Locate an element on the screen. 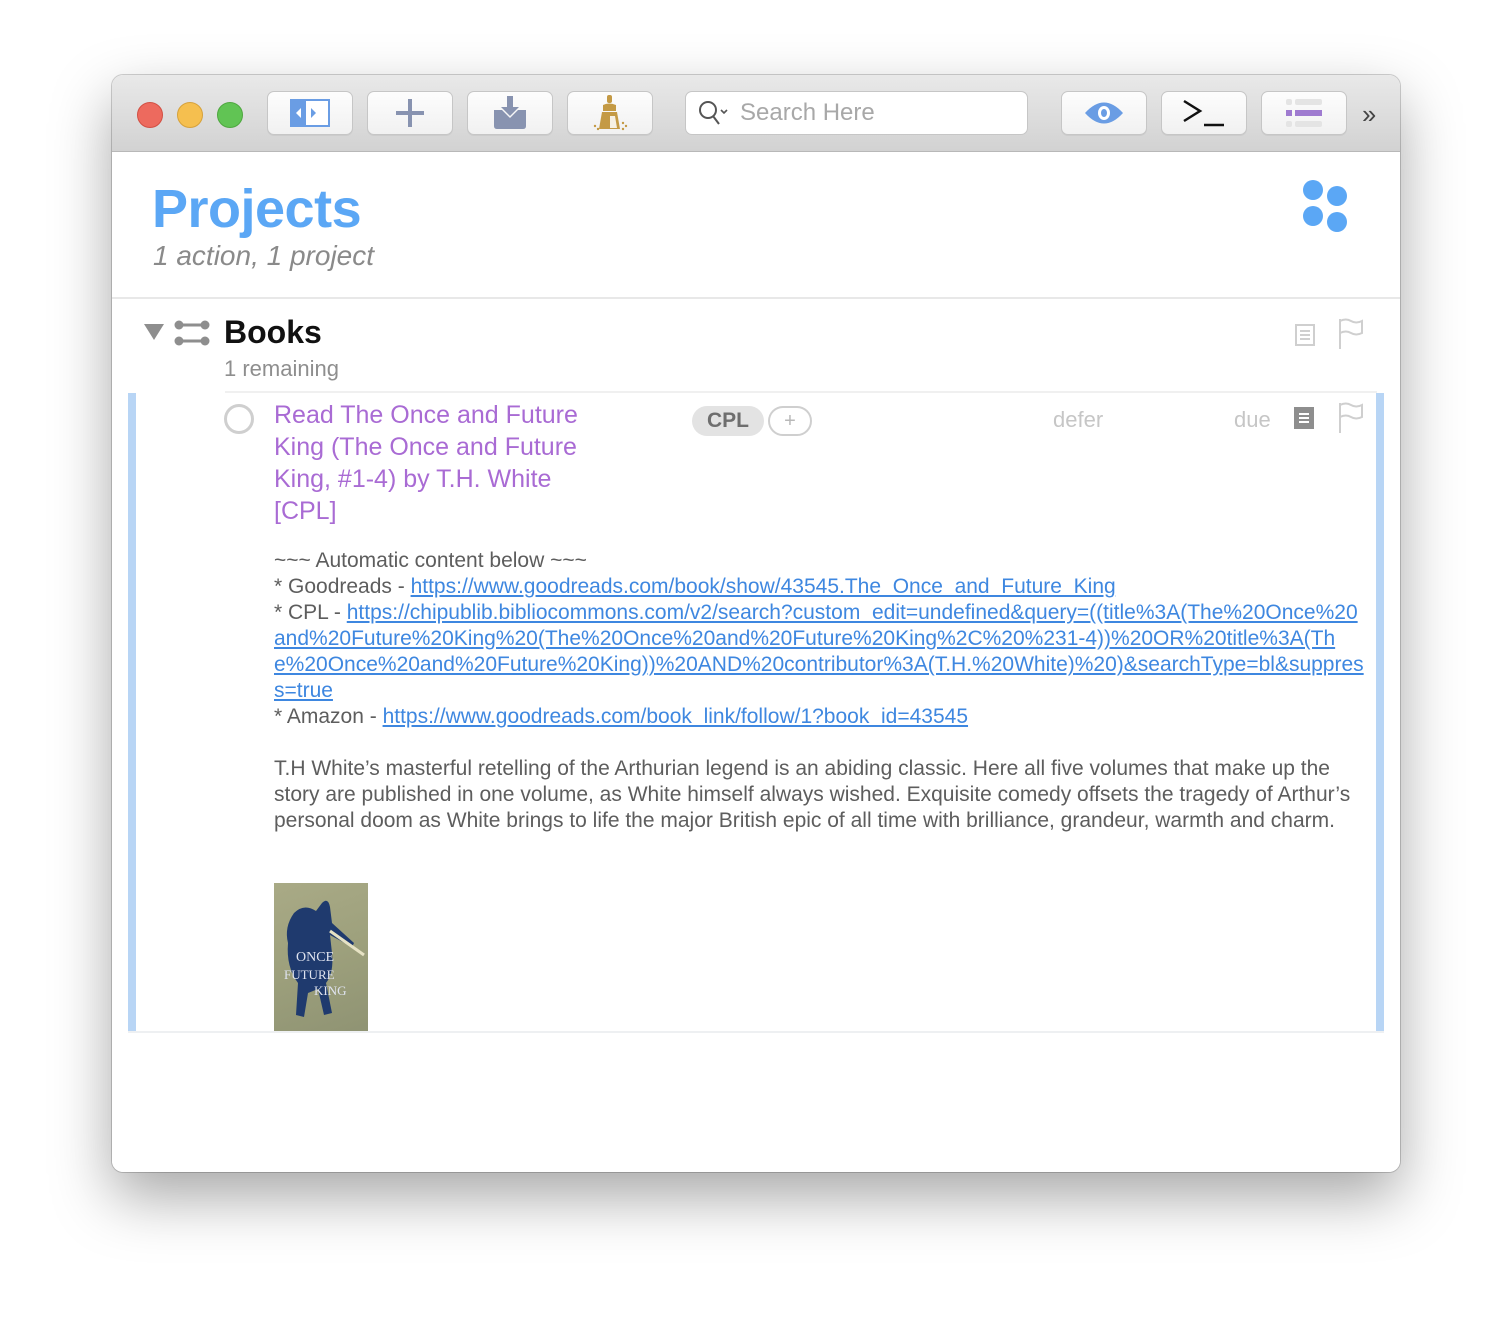  svg-text: FUTURE is located at coordinates (309, 974).